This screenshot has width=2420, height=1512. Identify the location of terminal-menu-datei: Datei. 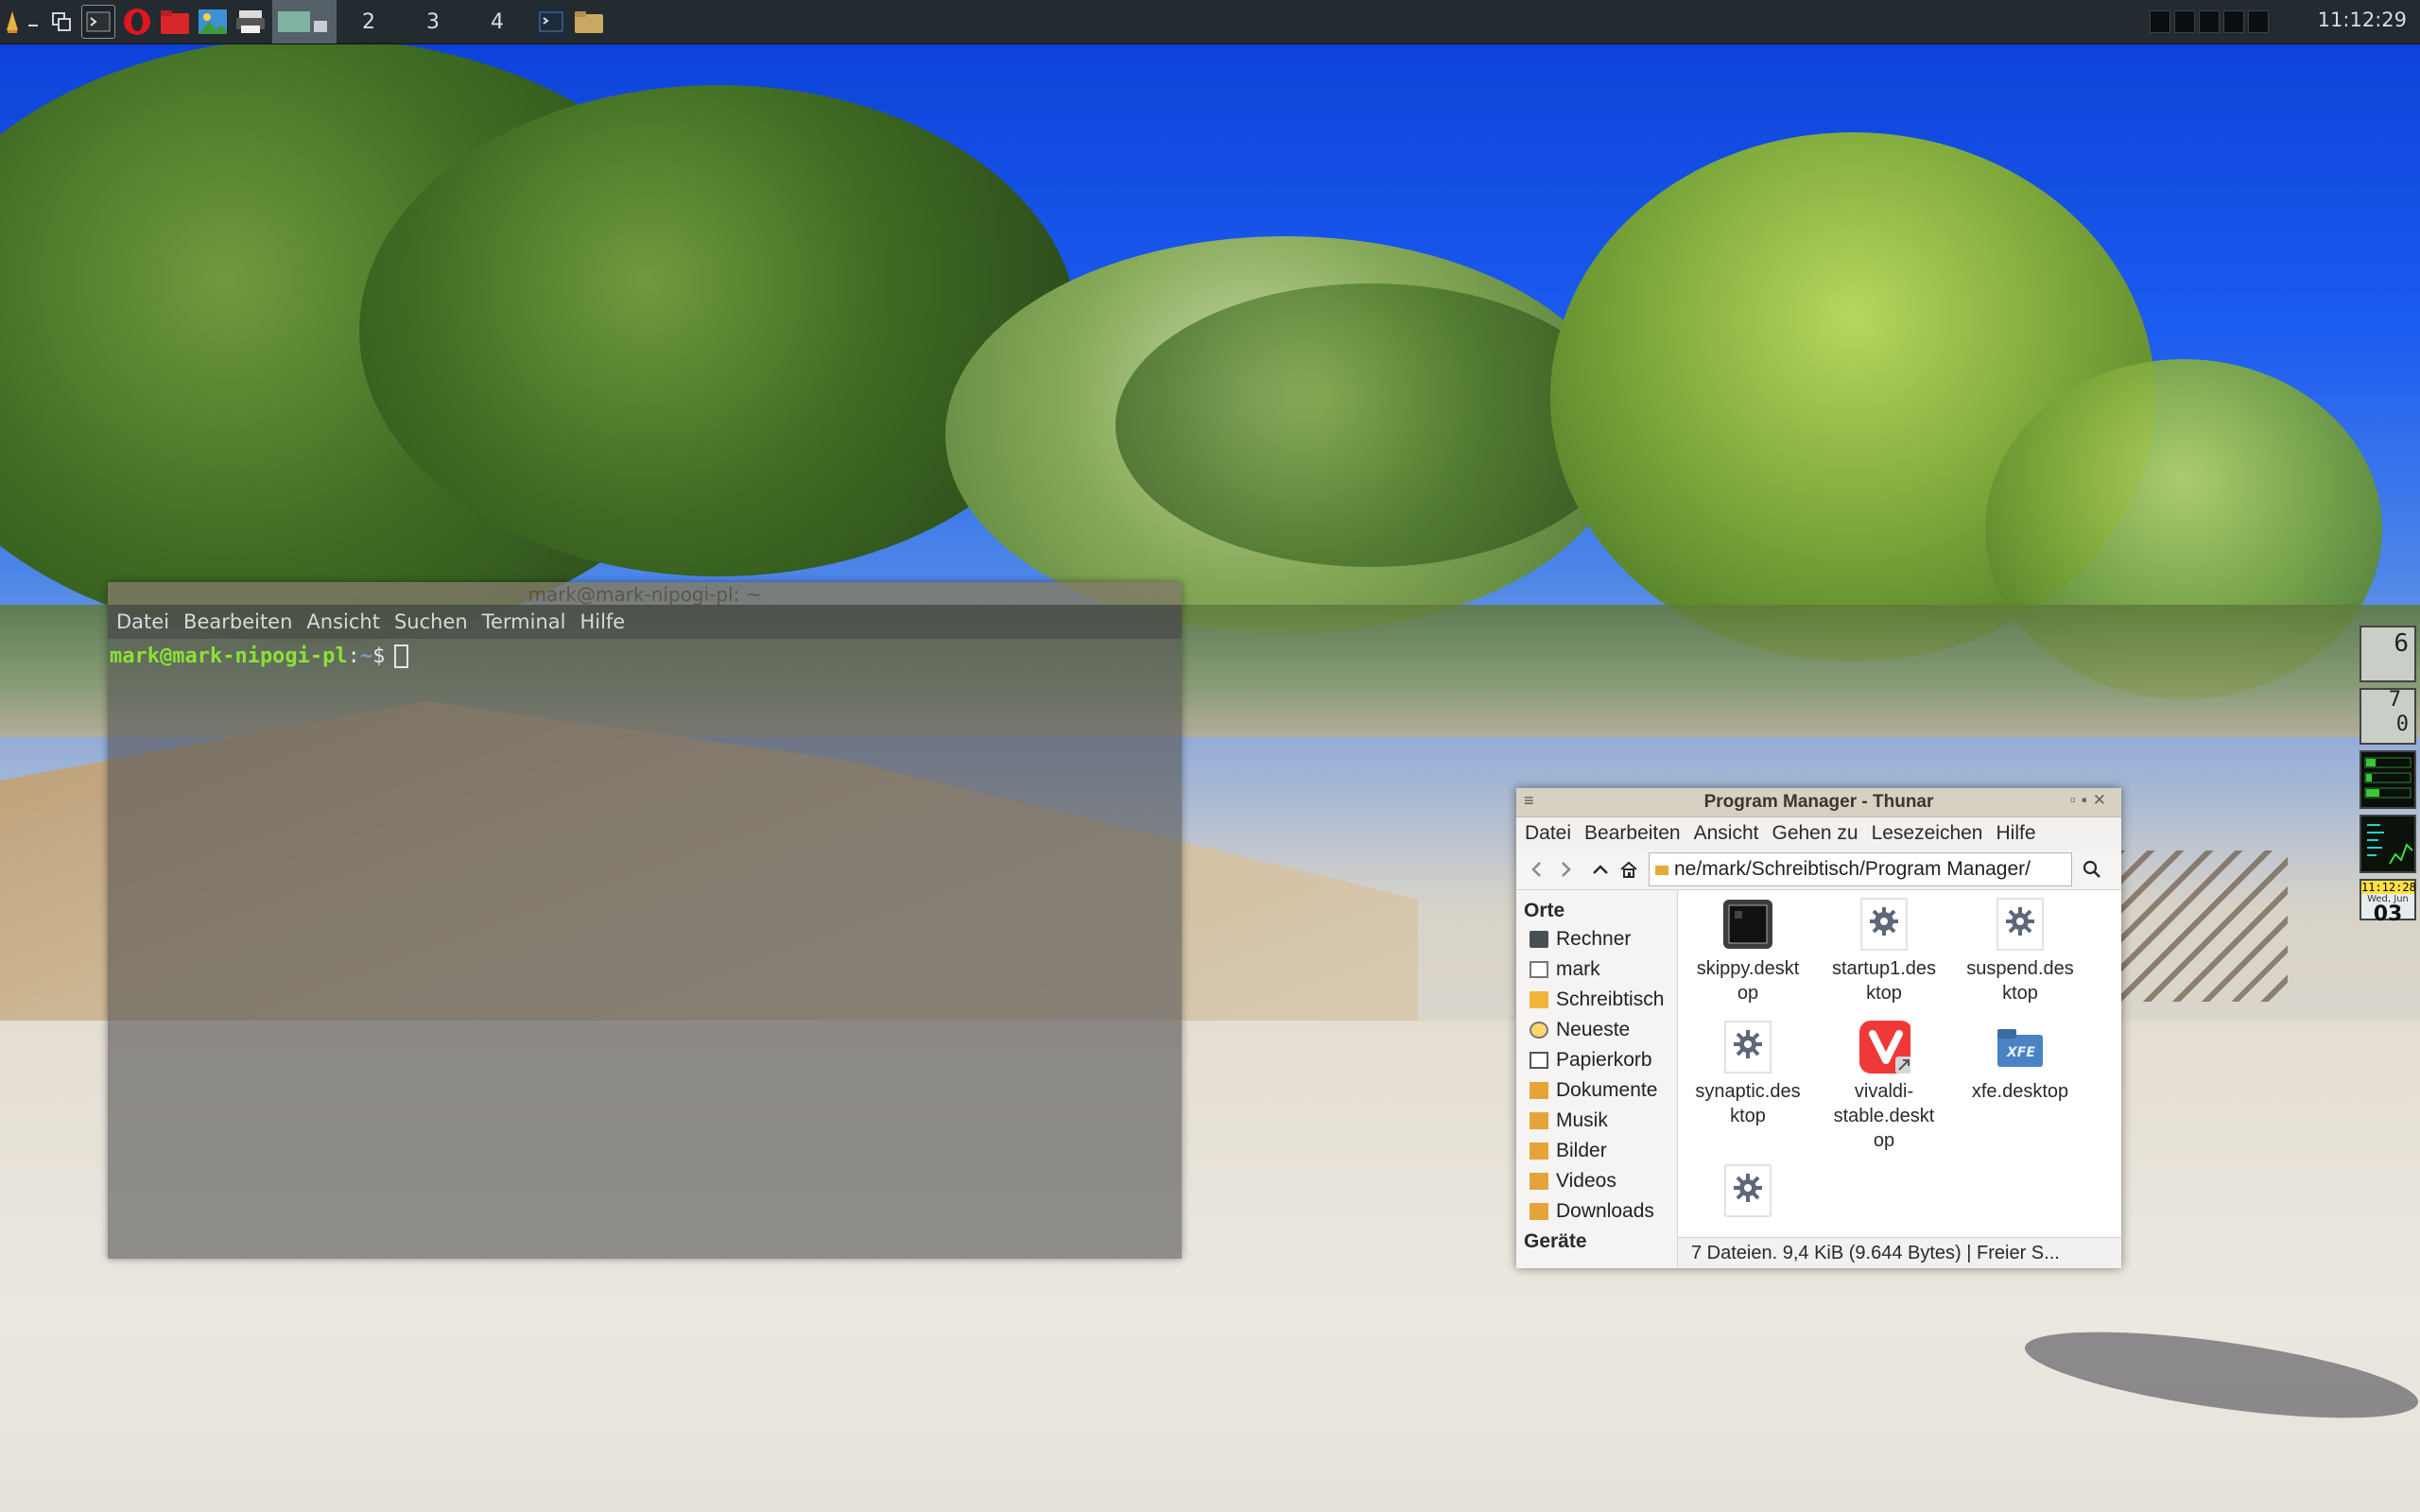
(142, 621).